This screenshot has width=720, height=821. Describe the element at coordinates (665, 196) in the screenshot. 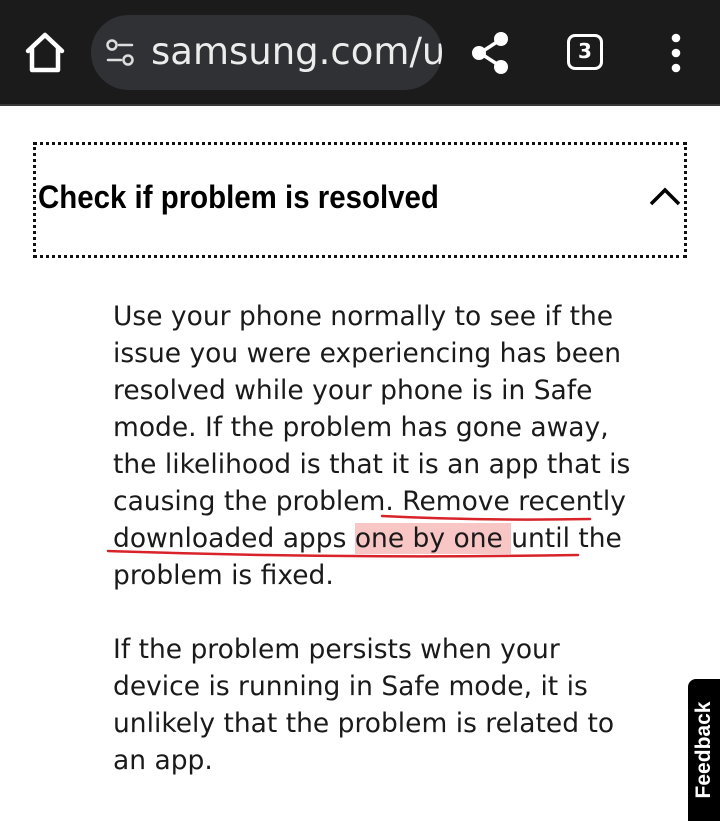

I see `chevron-up-icon` at that location.